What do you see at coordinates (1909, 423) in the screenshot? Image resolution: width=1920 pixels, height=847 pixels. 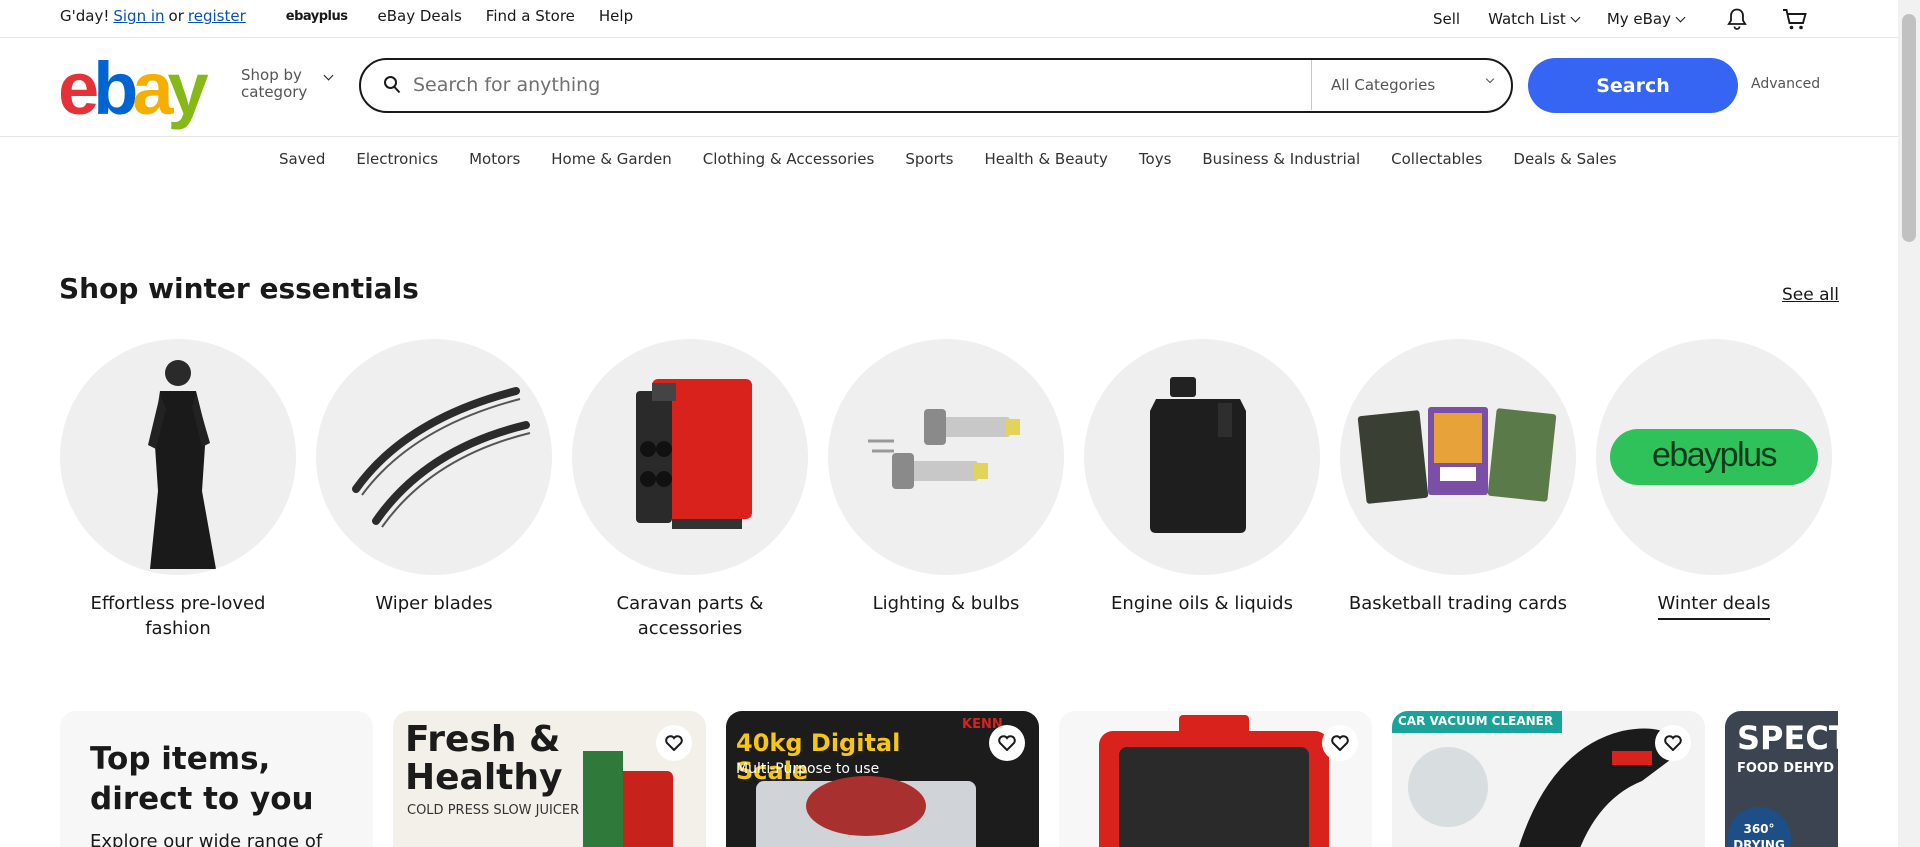 I see `page-scrollbar` at bounding box center [1909, 423].